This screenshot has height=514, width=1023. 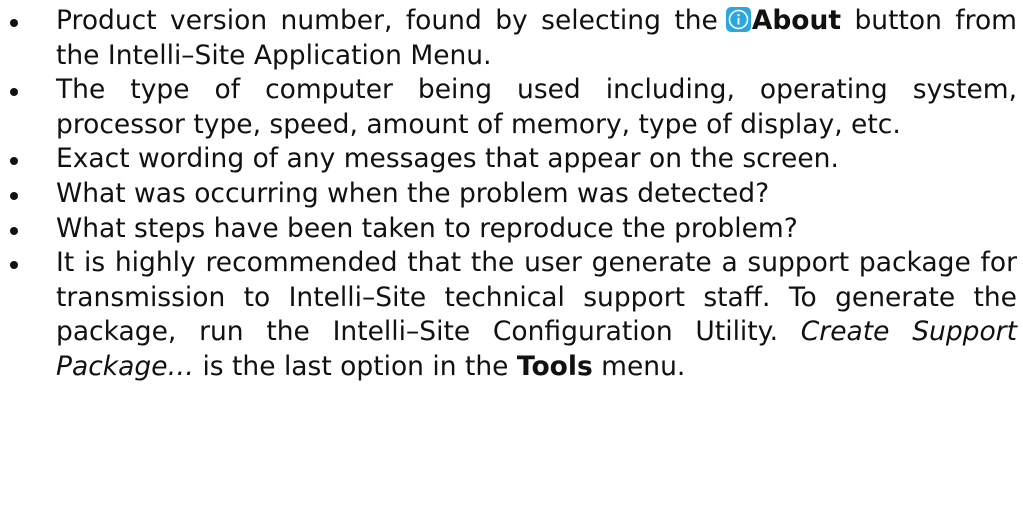 What do you see at coordinates (796, 20) in the screenshot?
I see `about-label: About` at bounding box center [796, 20].